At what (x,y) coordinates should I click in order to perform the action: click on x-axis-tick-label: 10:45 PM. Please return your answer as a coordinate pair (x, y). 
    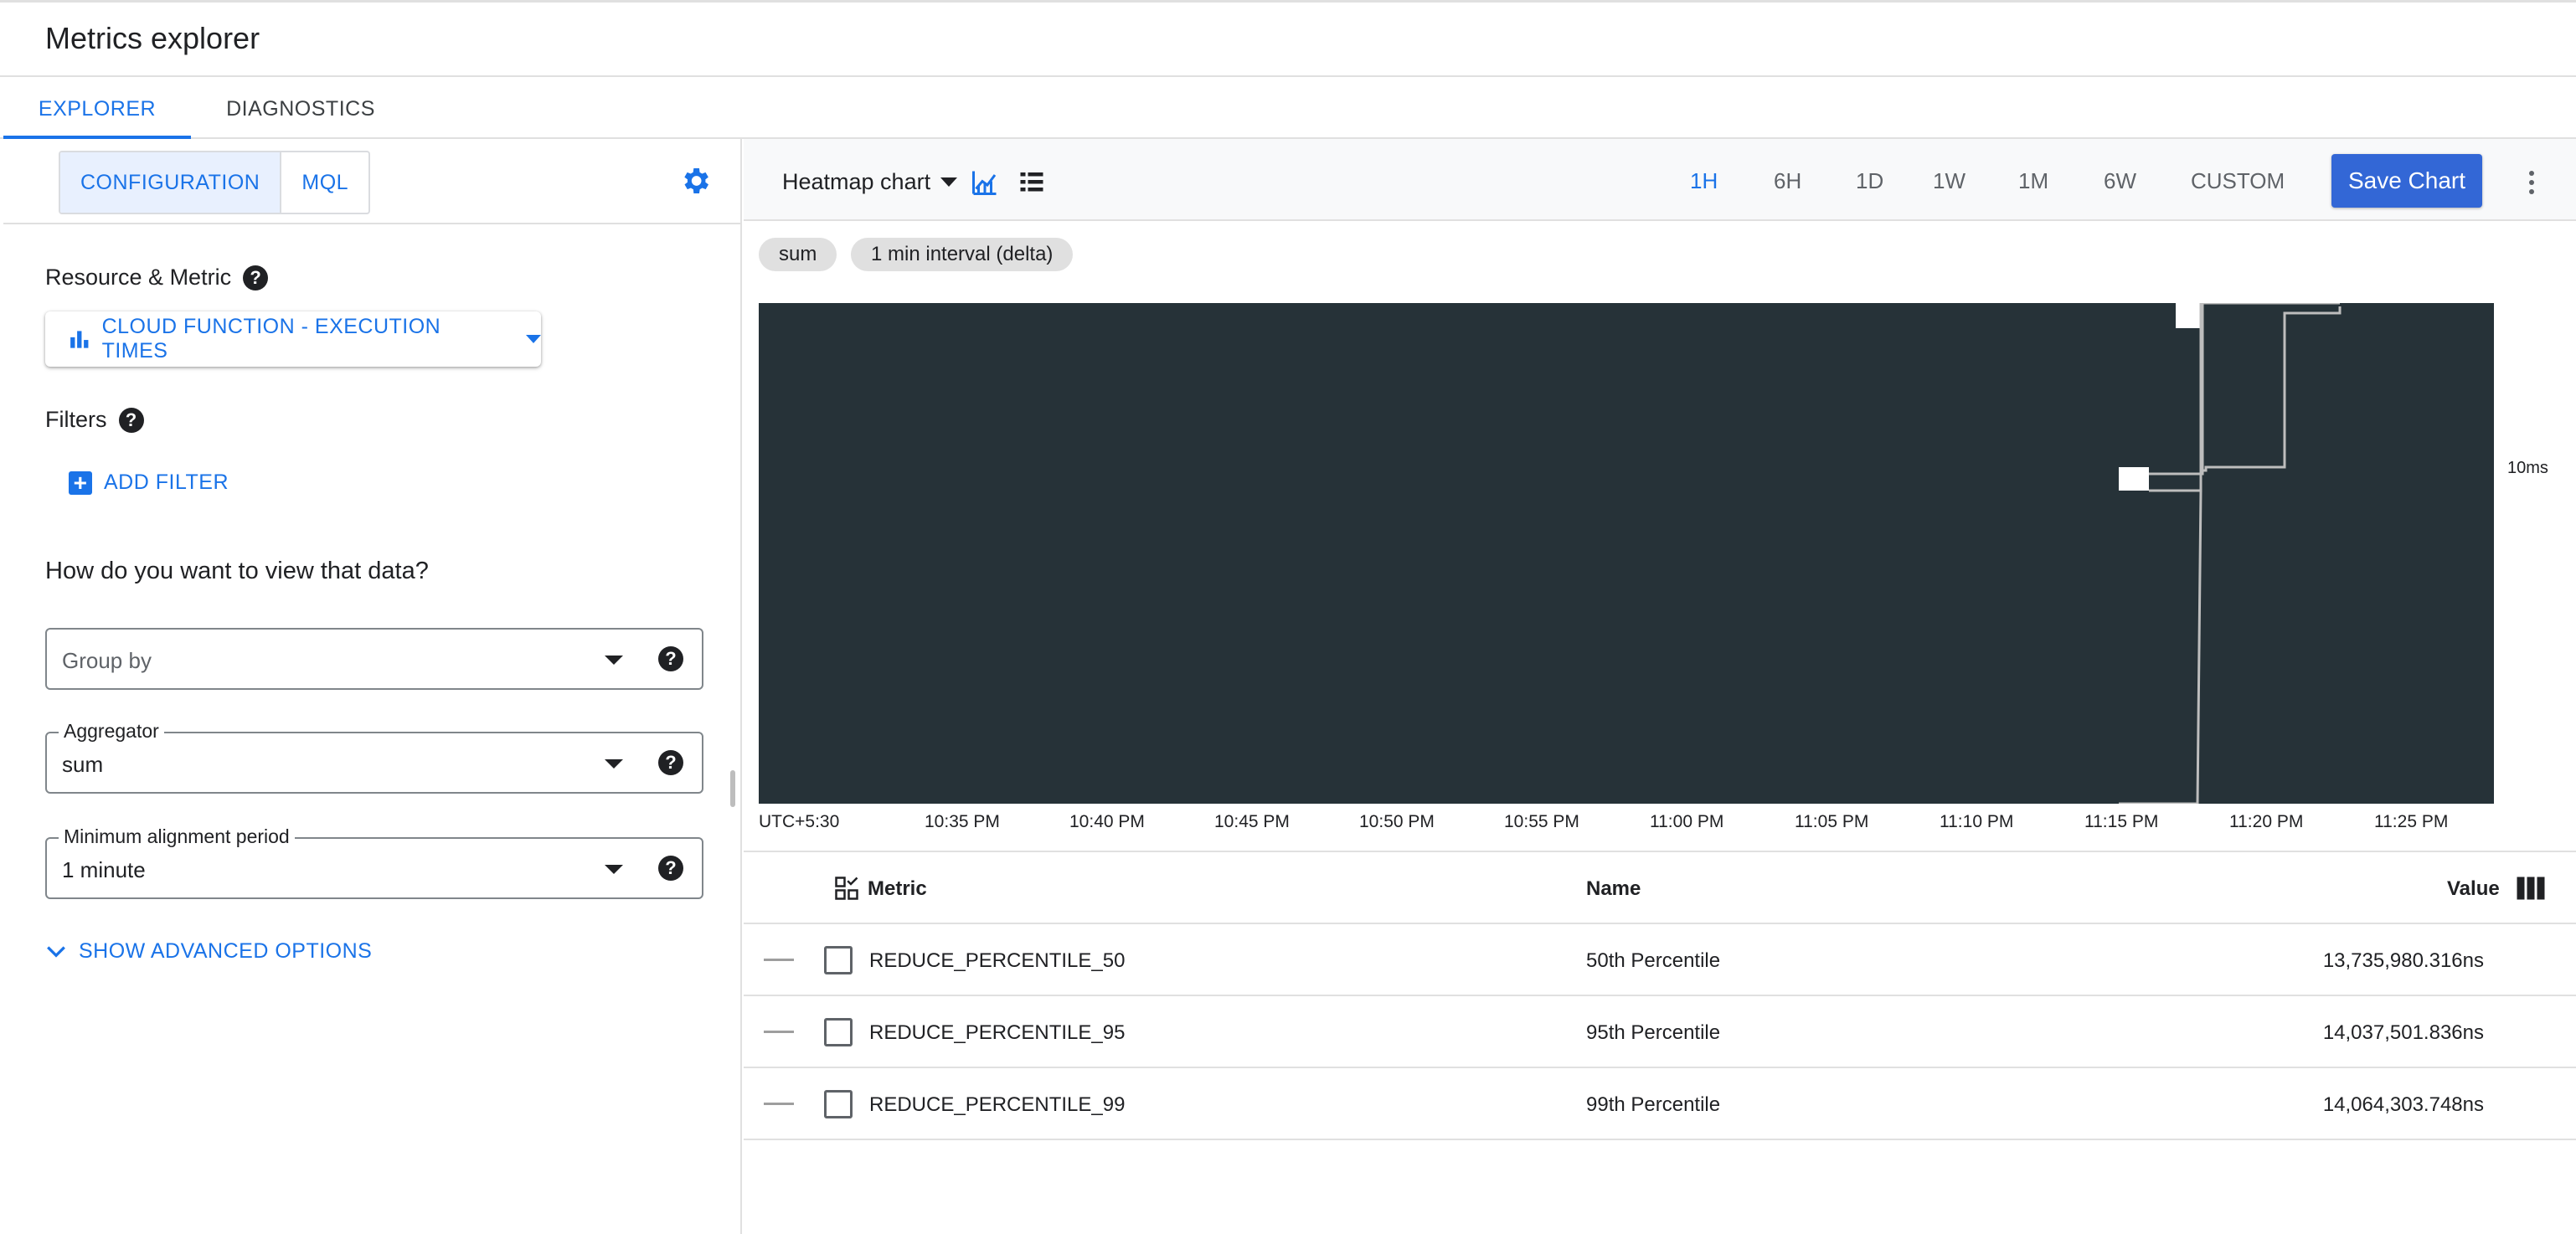
    Looking at the image, I should click on (1252, 821).